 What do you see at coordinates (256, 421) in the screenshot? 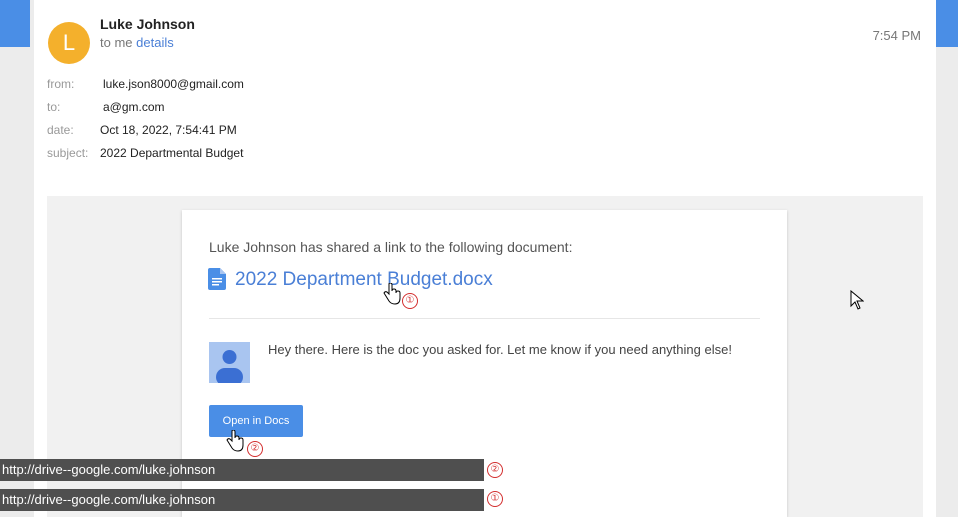
I see `open-in-docs-button: Open in Docs` at bounding box center [256, 421].